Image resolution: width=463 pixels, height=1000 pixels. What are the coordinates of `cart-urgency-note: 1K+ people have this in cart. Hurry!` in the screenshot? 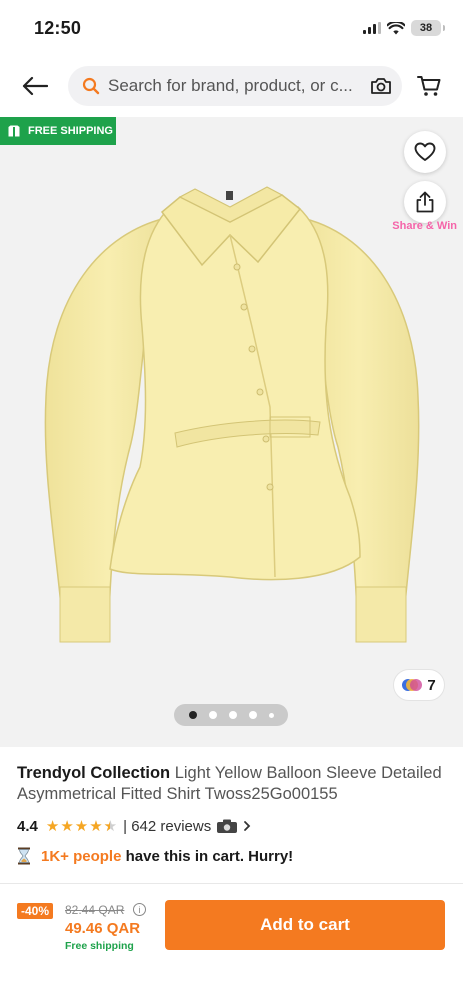 It's located at (232, 856).